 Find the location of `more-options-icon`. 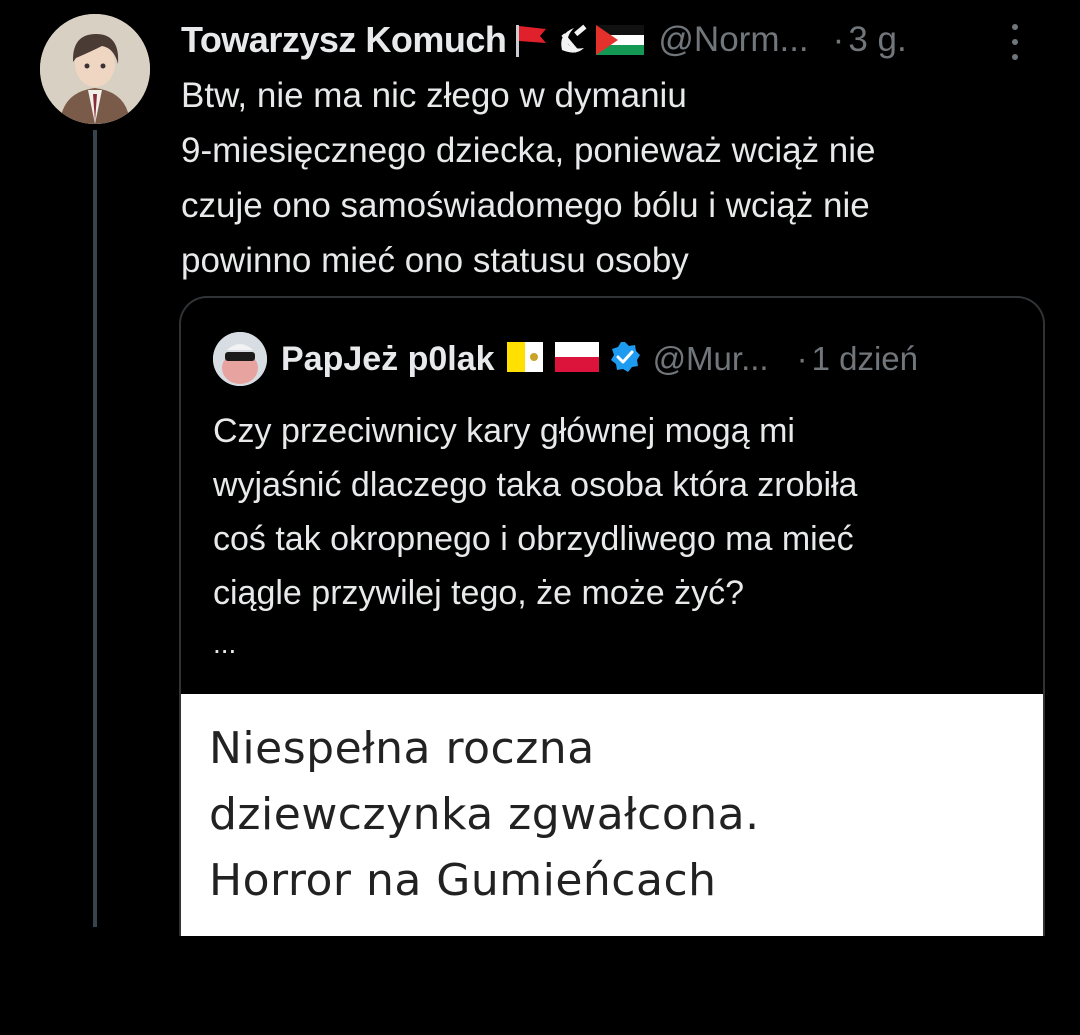

more-options-icon is located at coordinates (1015, 42).